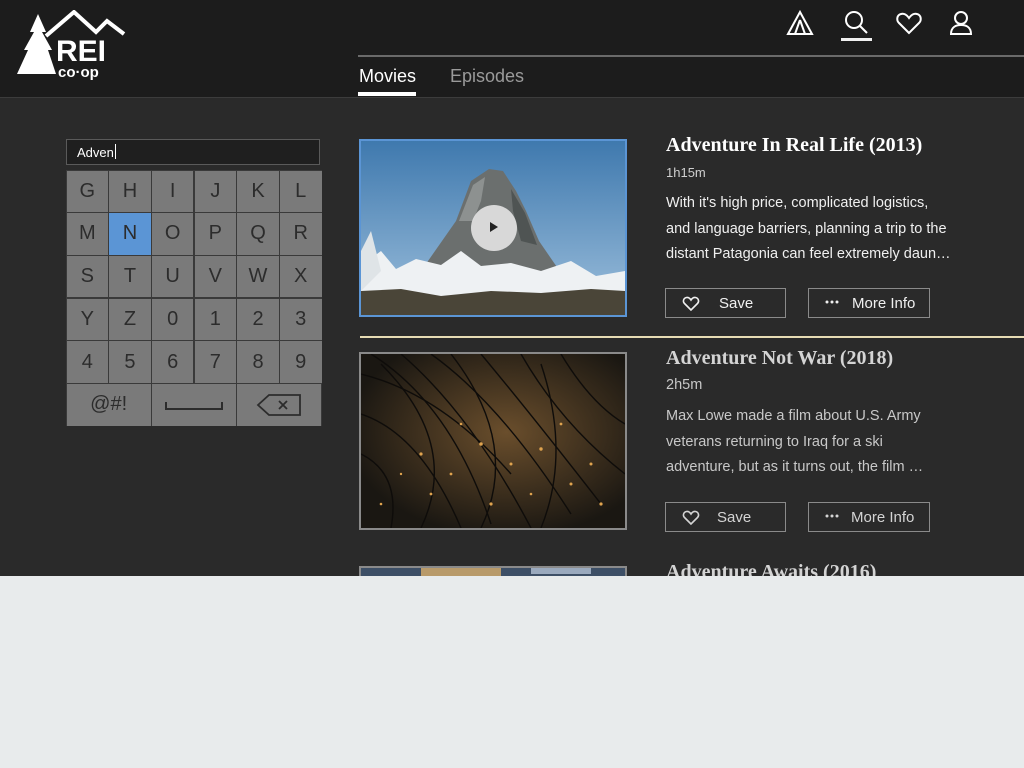 Image resolution: width=1024 pixels, height=768 pixels. I want to click on key-1: 1, so click(215, 319).